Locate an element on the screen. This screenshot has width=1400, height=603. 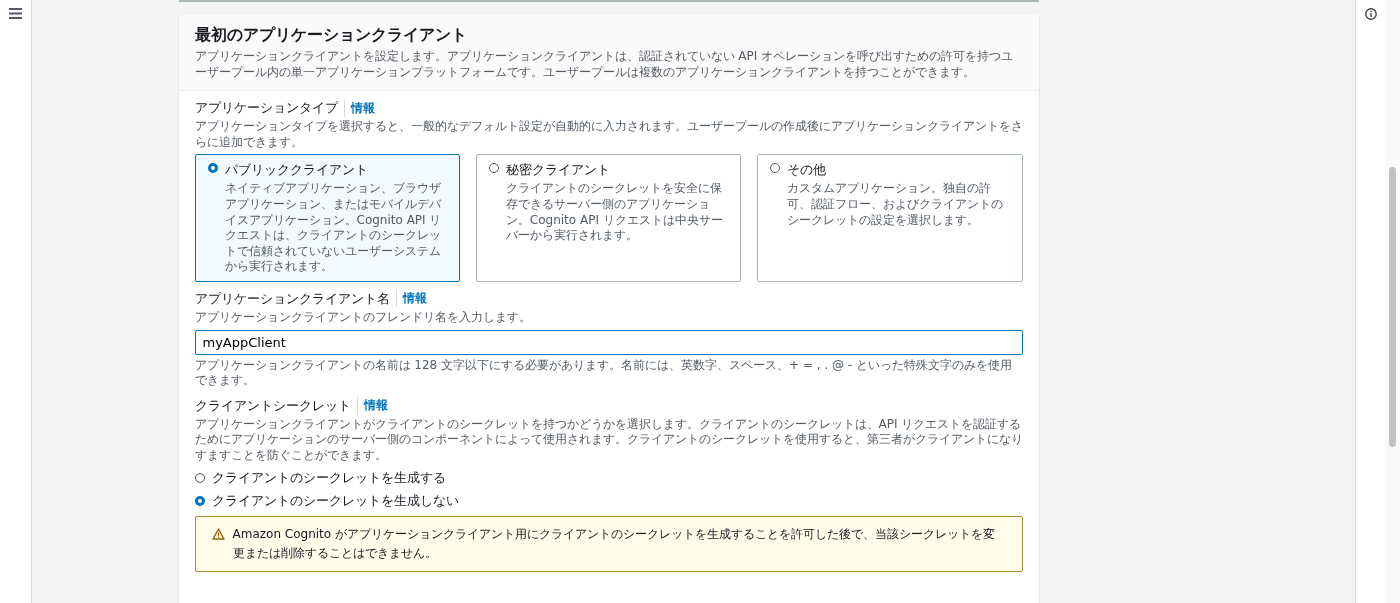
warning-icon is located at coordinates (218, 533).